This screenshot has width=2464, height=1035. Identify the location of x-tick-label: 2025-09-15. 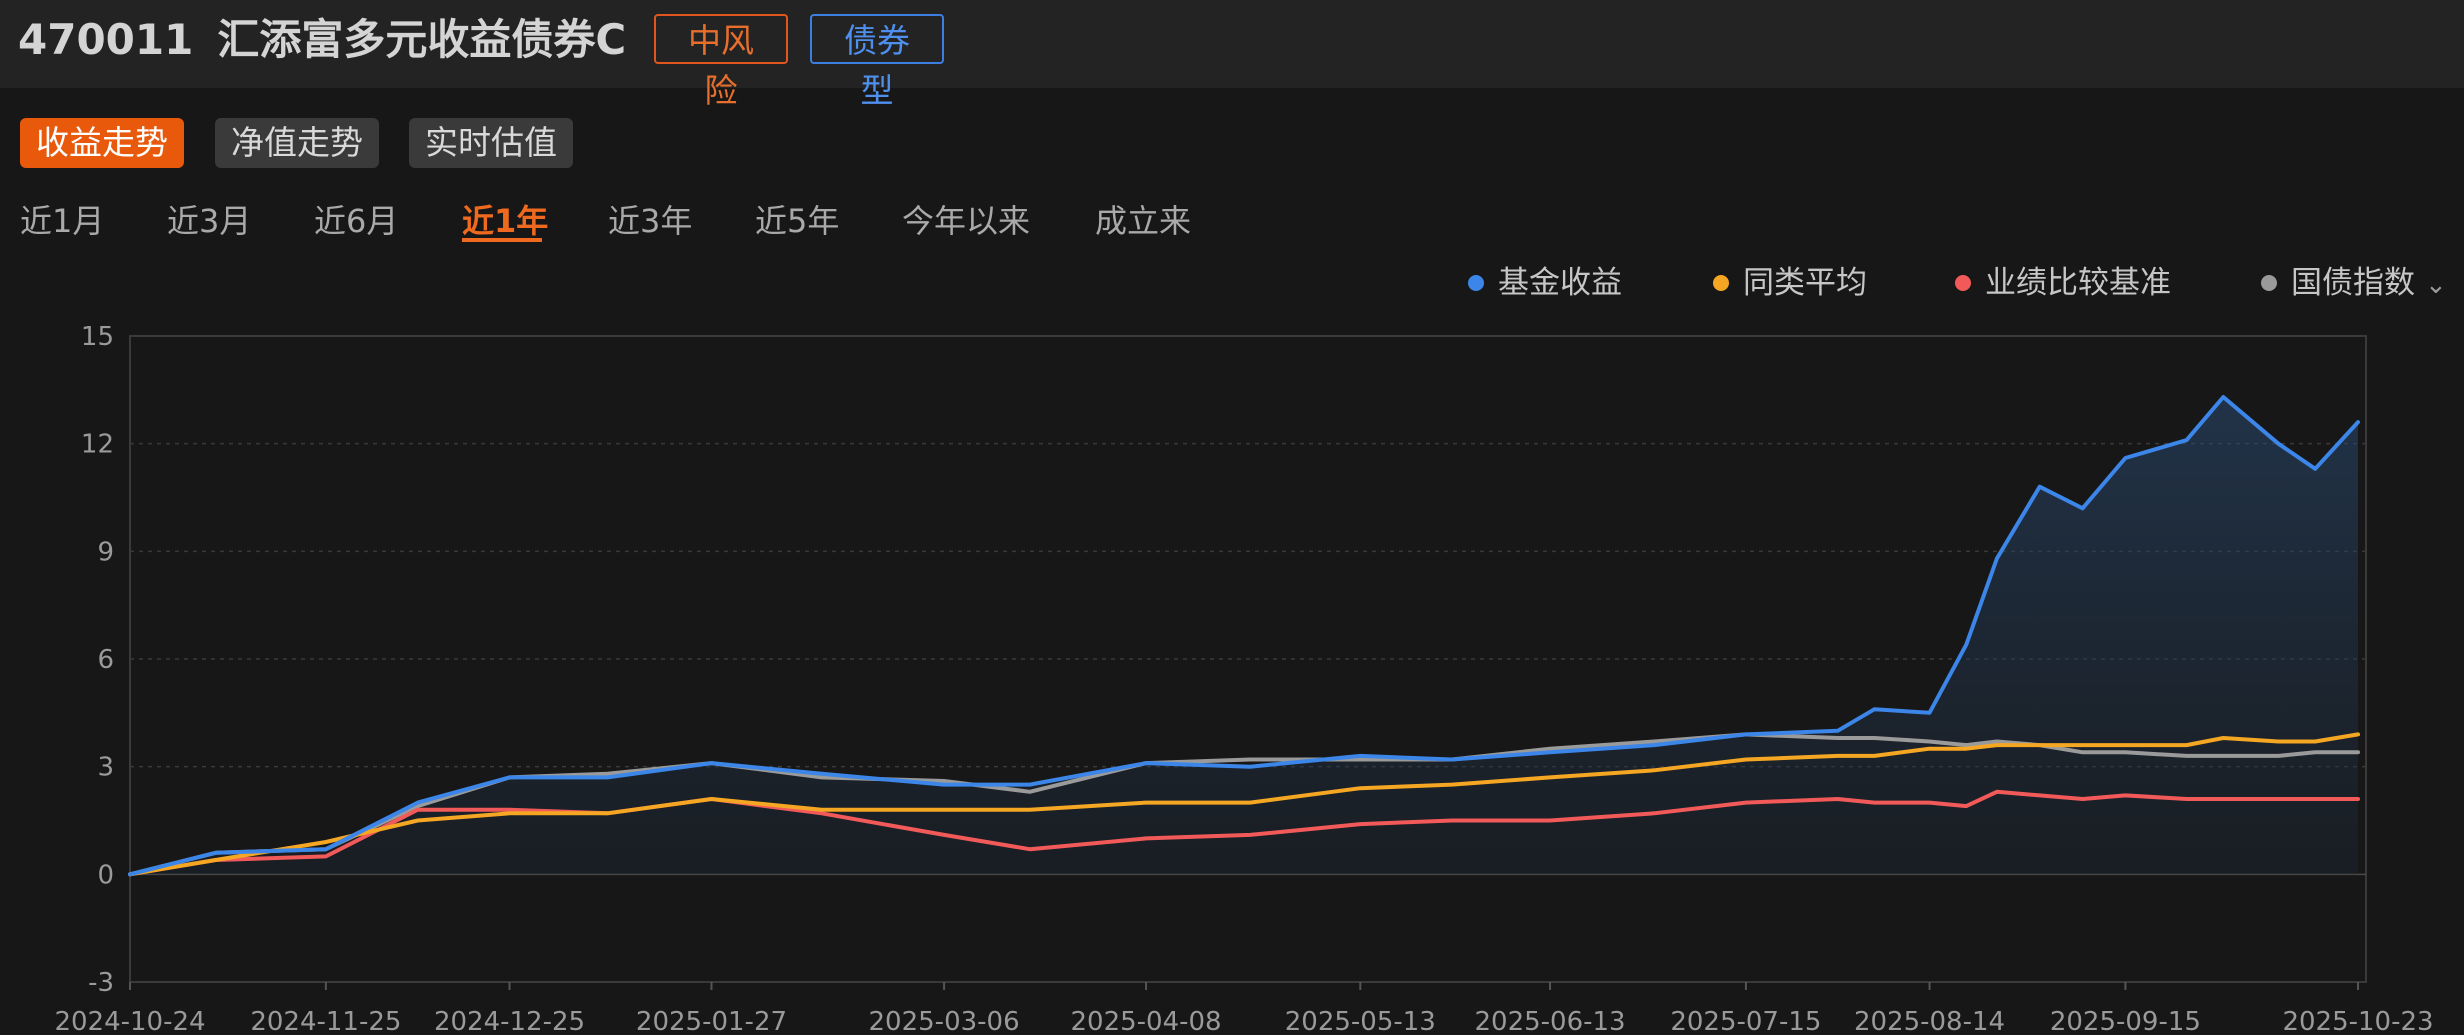
(2125, 1021).